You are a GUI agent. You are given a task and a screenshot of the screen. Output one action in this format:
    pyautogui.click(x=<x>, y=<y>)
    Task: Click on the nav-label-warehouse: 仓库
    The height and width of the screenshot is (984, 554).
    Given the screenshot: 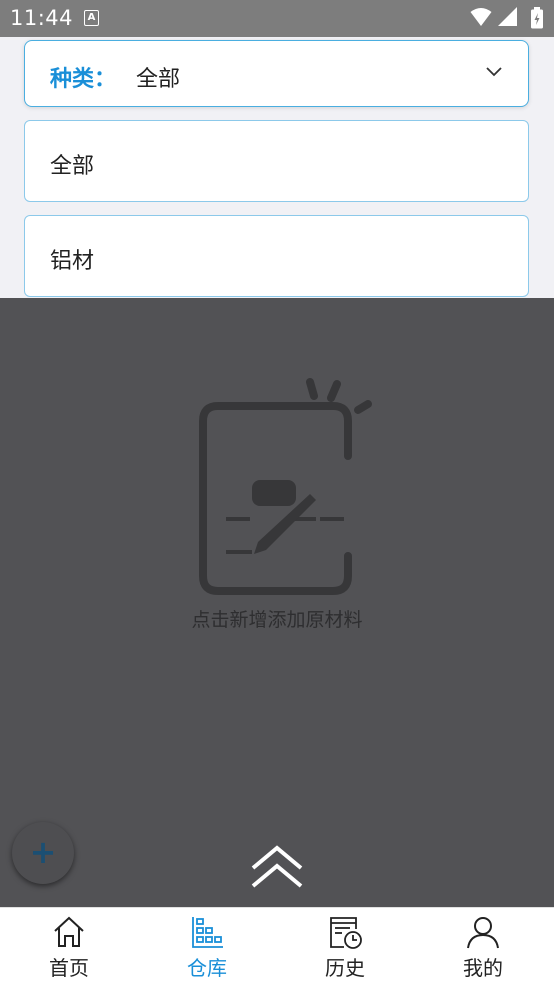 What is the action you would take?
    pyautogui.click(x=207, y=968)
    